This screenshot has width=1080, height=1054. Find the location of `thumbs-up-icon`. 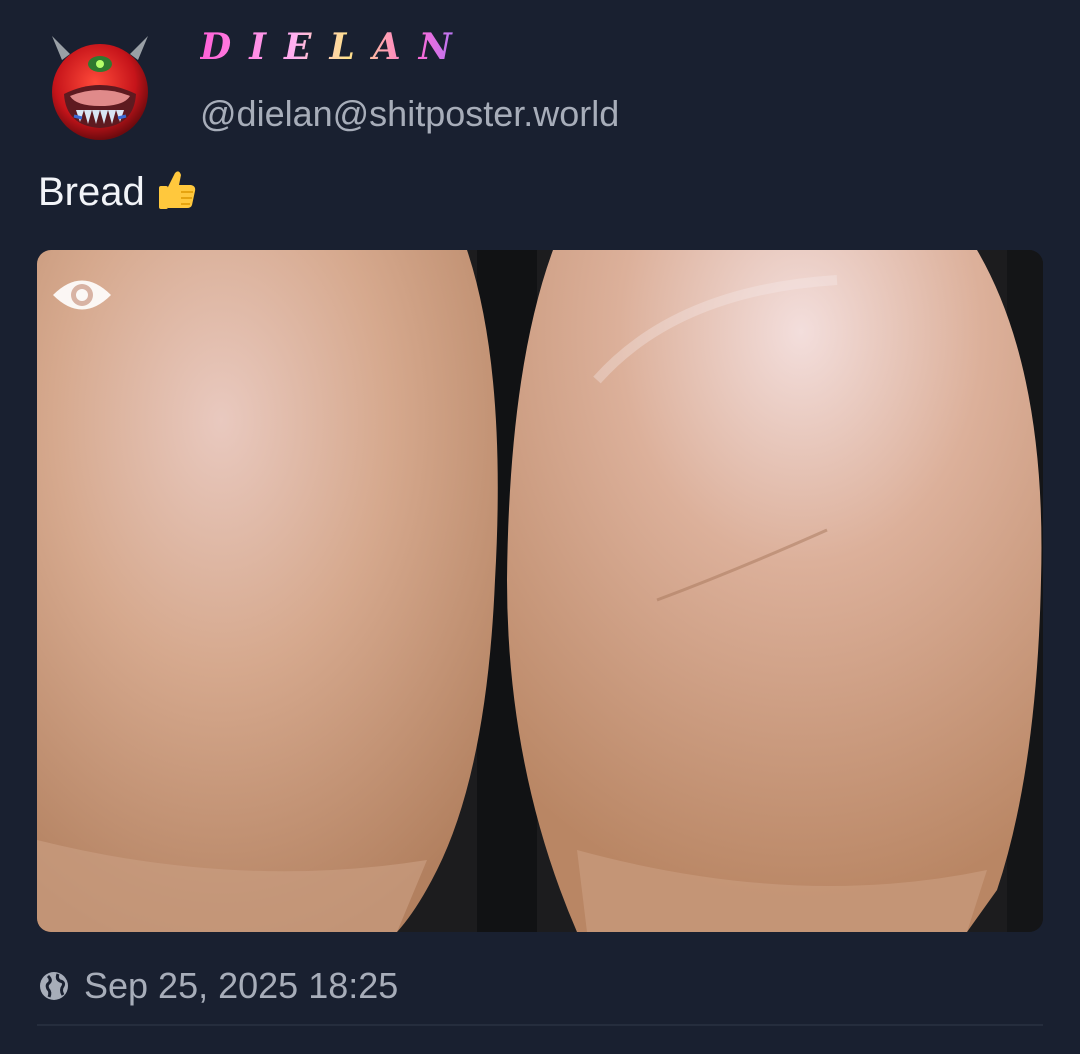

thumbs-up-icon is located at coordinates (176, 190).